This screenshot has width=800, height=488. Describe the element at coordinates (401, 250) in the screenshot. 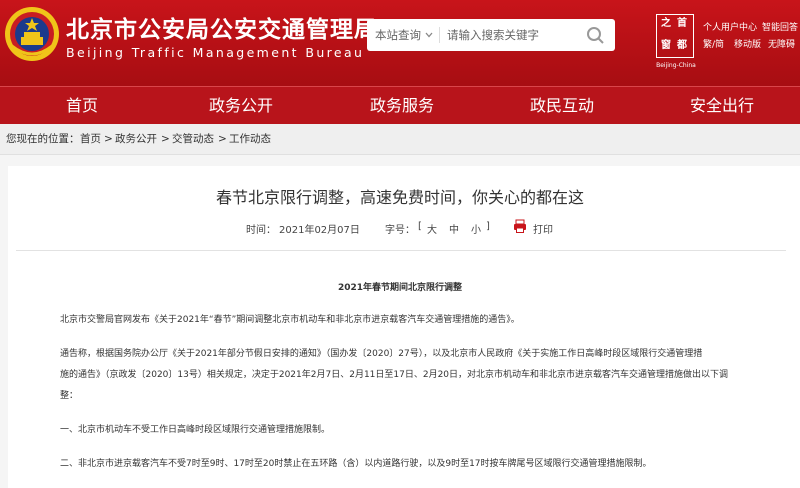

I see `meta-divider` at that location.